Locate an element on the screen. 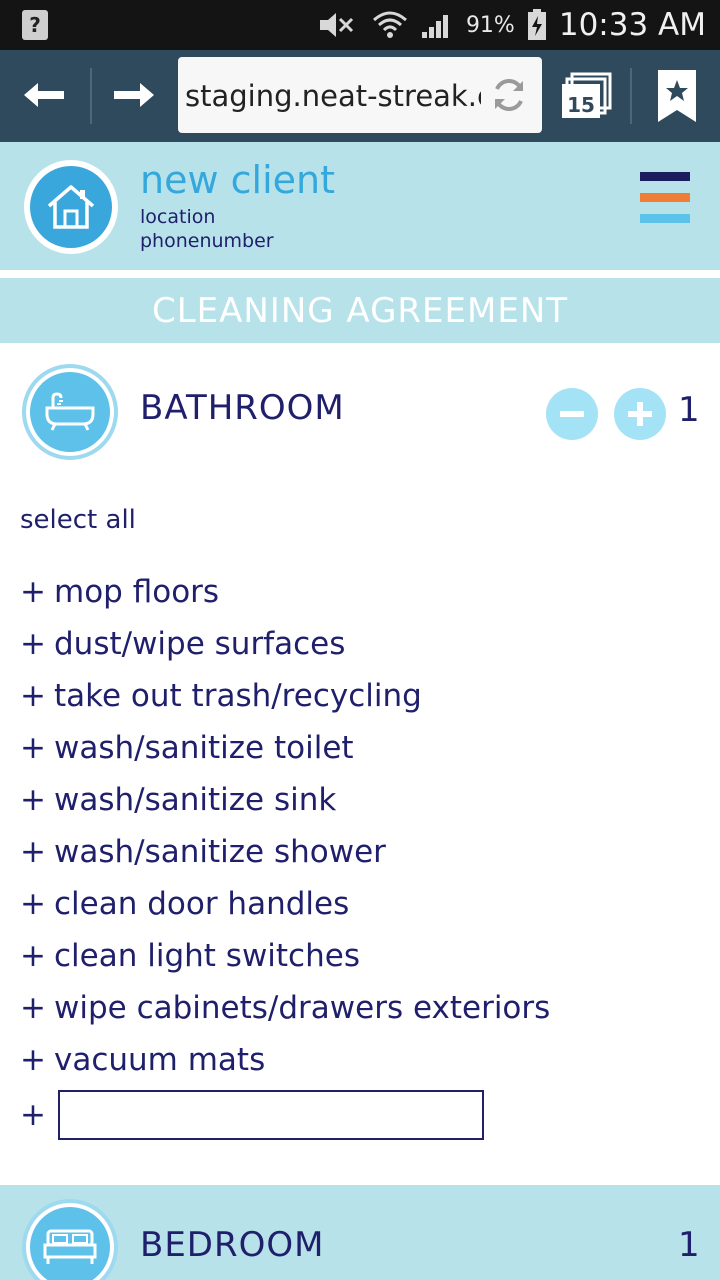 The image size is (720, 1280). client-name: new client is located at coordinates (237, 180).